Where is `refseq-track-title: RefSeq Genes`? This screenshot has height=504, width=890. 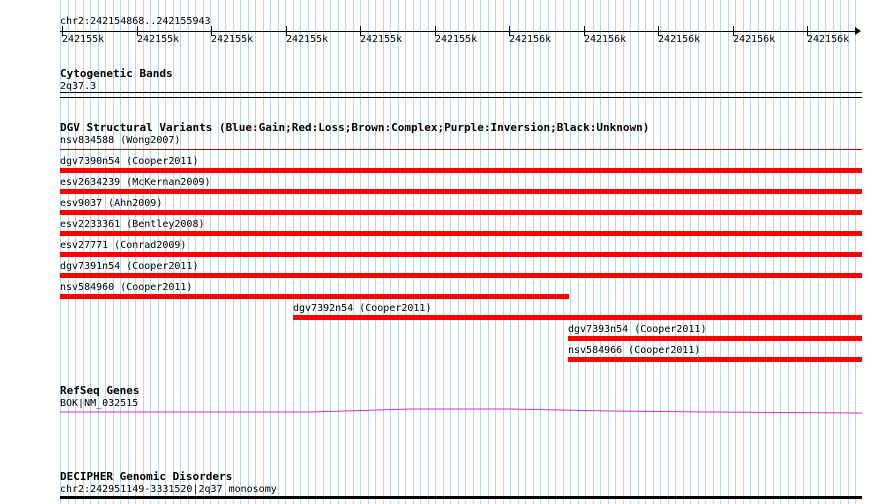
refseq-track-title: RefSeq Genes is located at coordinates (100, 390).